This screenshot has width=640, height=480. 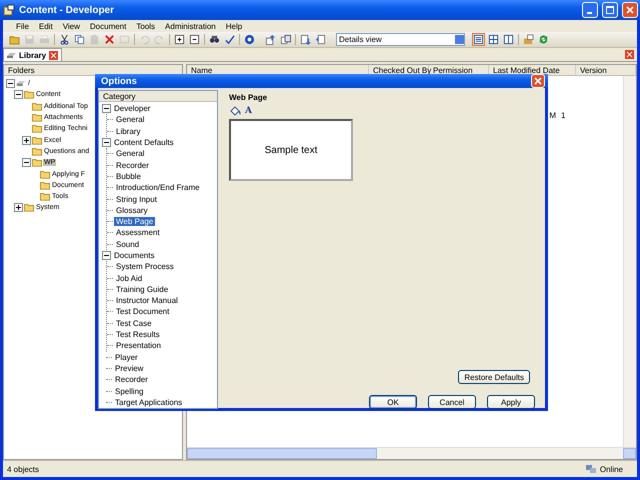 What do you see at coordinates (629, 261) in the screenshot?
I see `vertical-scrollbar` at bounding box center [629, 261].